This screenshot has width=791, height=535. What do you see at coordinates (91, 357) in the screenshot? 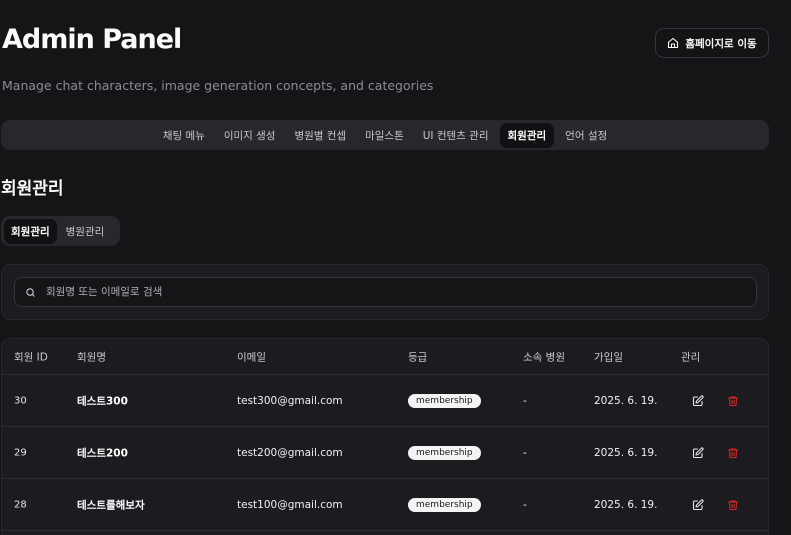
I see `column-header-name: 회원명` at bounding box center [91, 357].